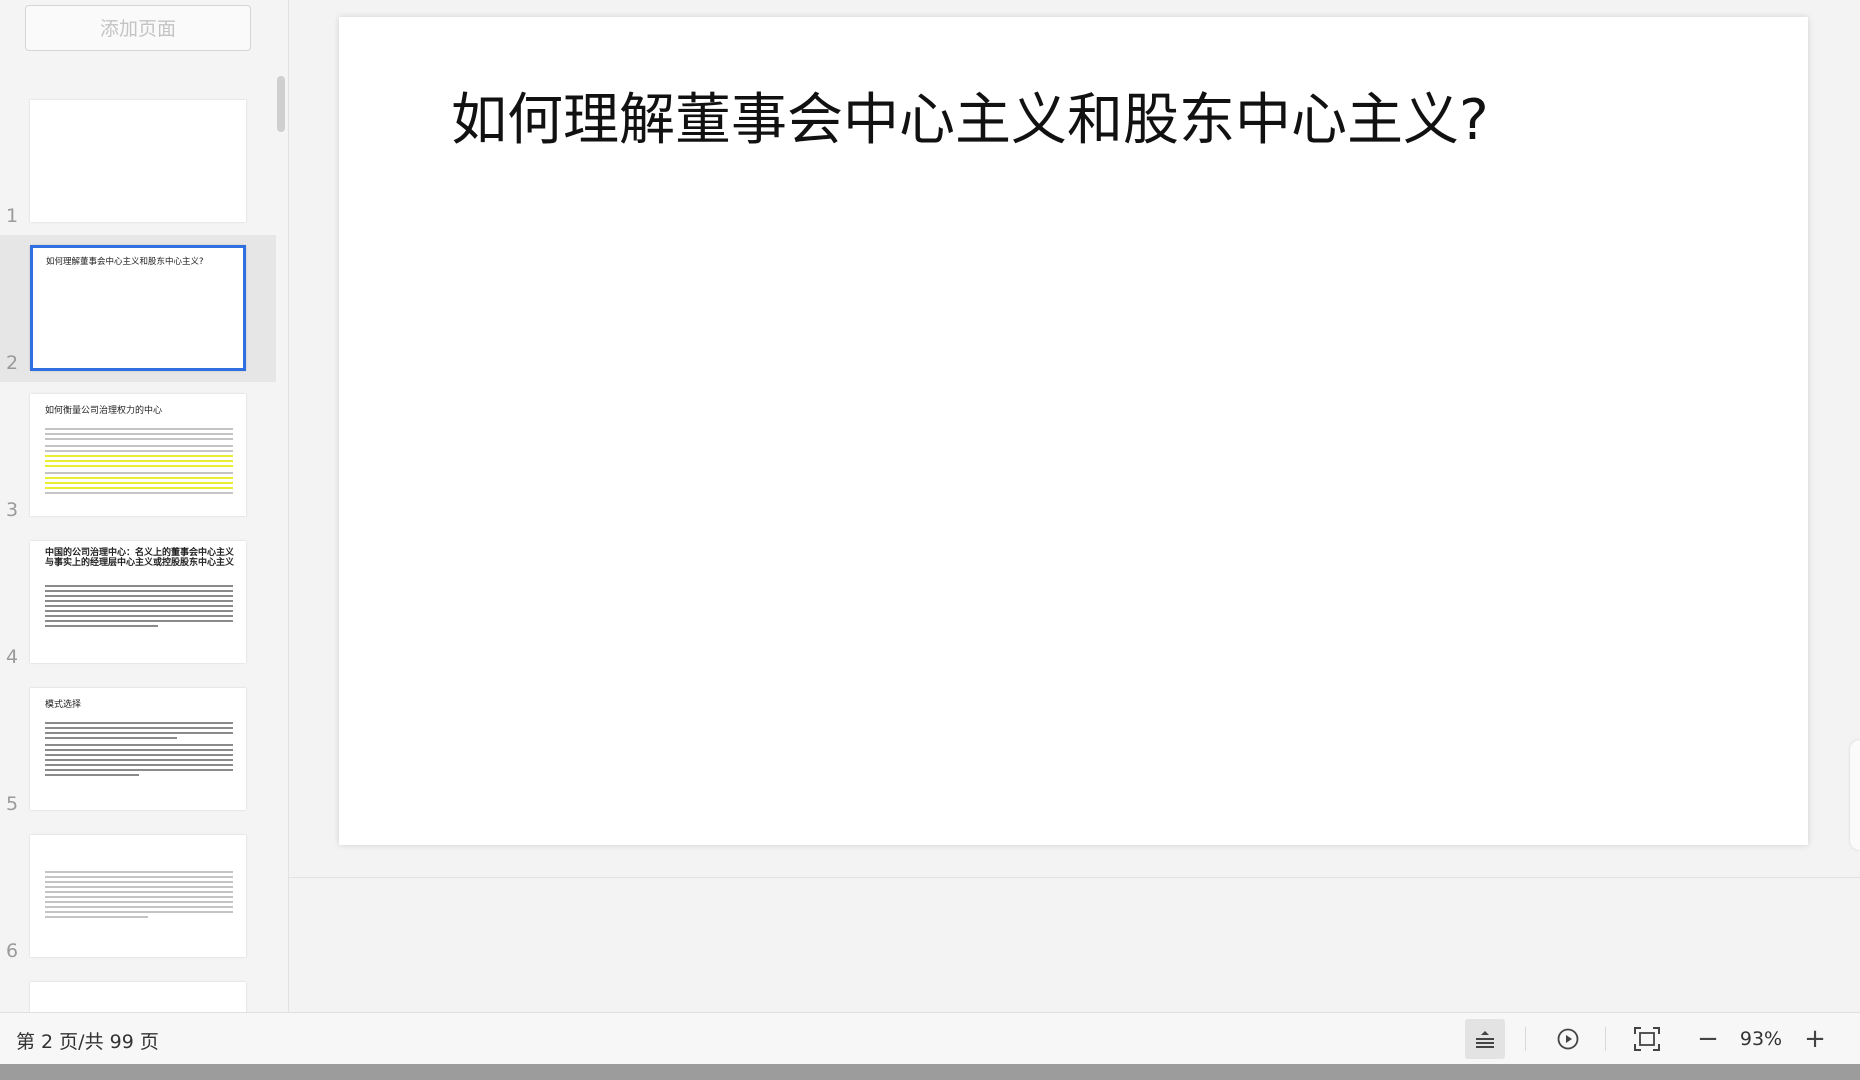 The width and height of the screenshot is (1860, 1080). I want to click on thumbnail-row-5: 模式选择 5, so click(138, 749).